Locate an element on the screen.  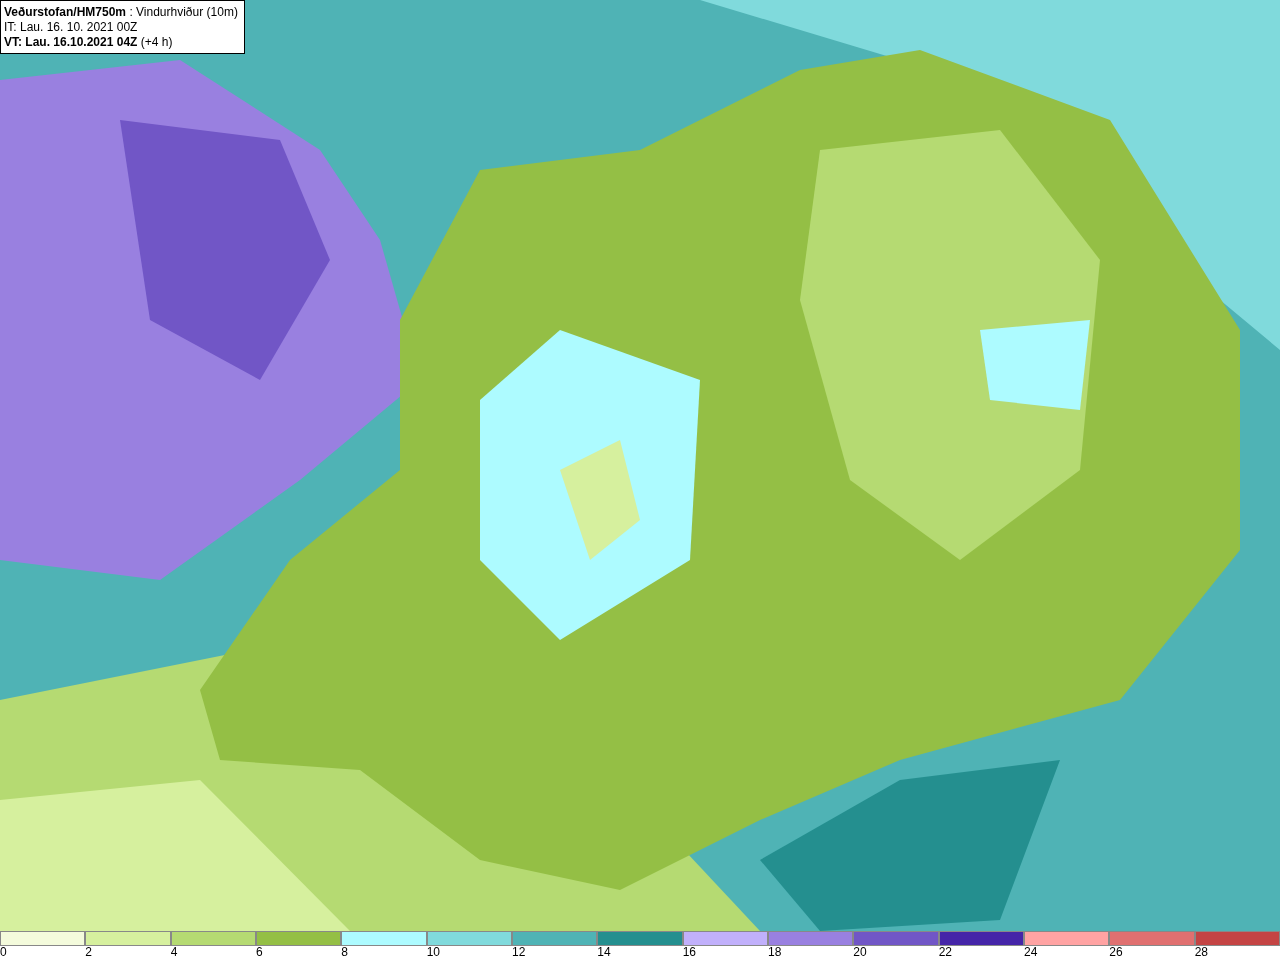
legend-tick-label: 0 is located at coordinates (3, 952).